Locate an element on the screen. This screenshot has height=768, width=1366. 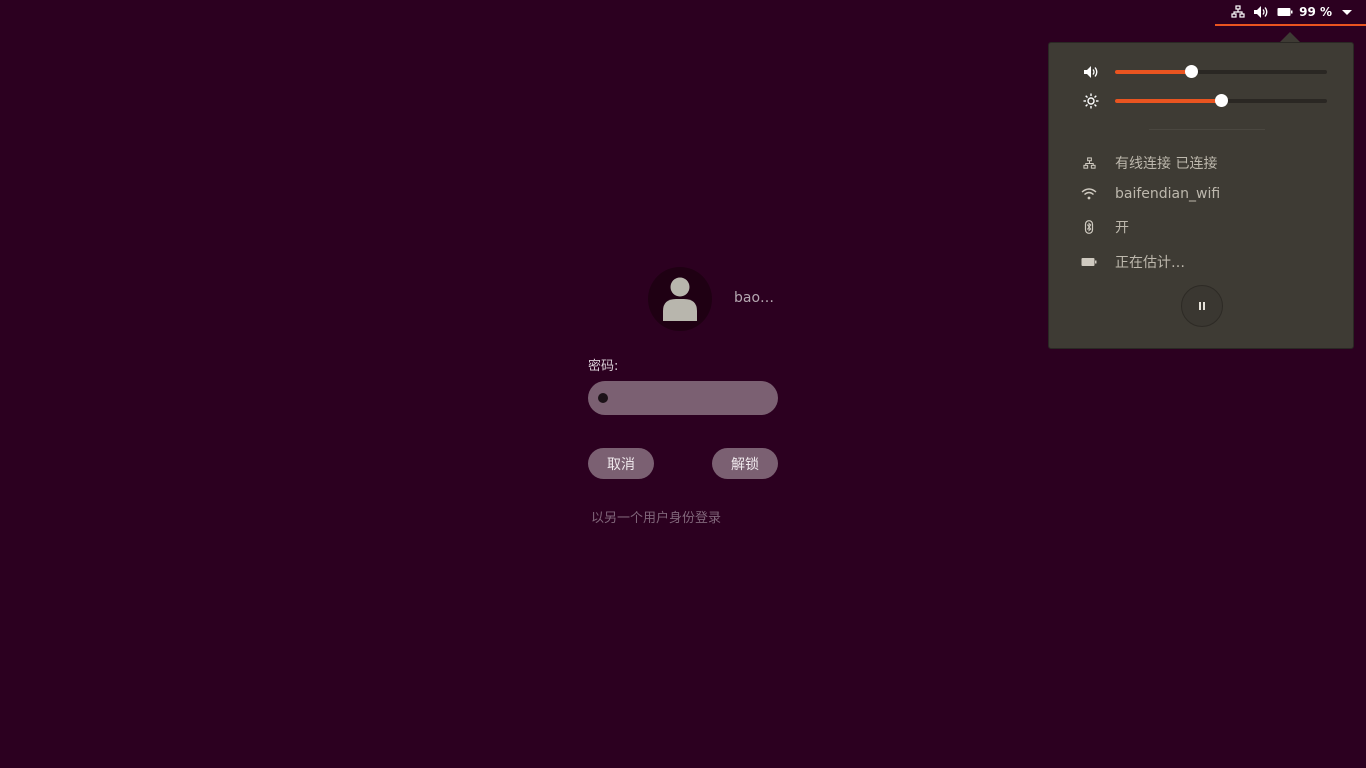
user-icon is located at coordinates (680, 299).